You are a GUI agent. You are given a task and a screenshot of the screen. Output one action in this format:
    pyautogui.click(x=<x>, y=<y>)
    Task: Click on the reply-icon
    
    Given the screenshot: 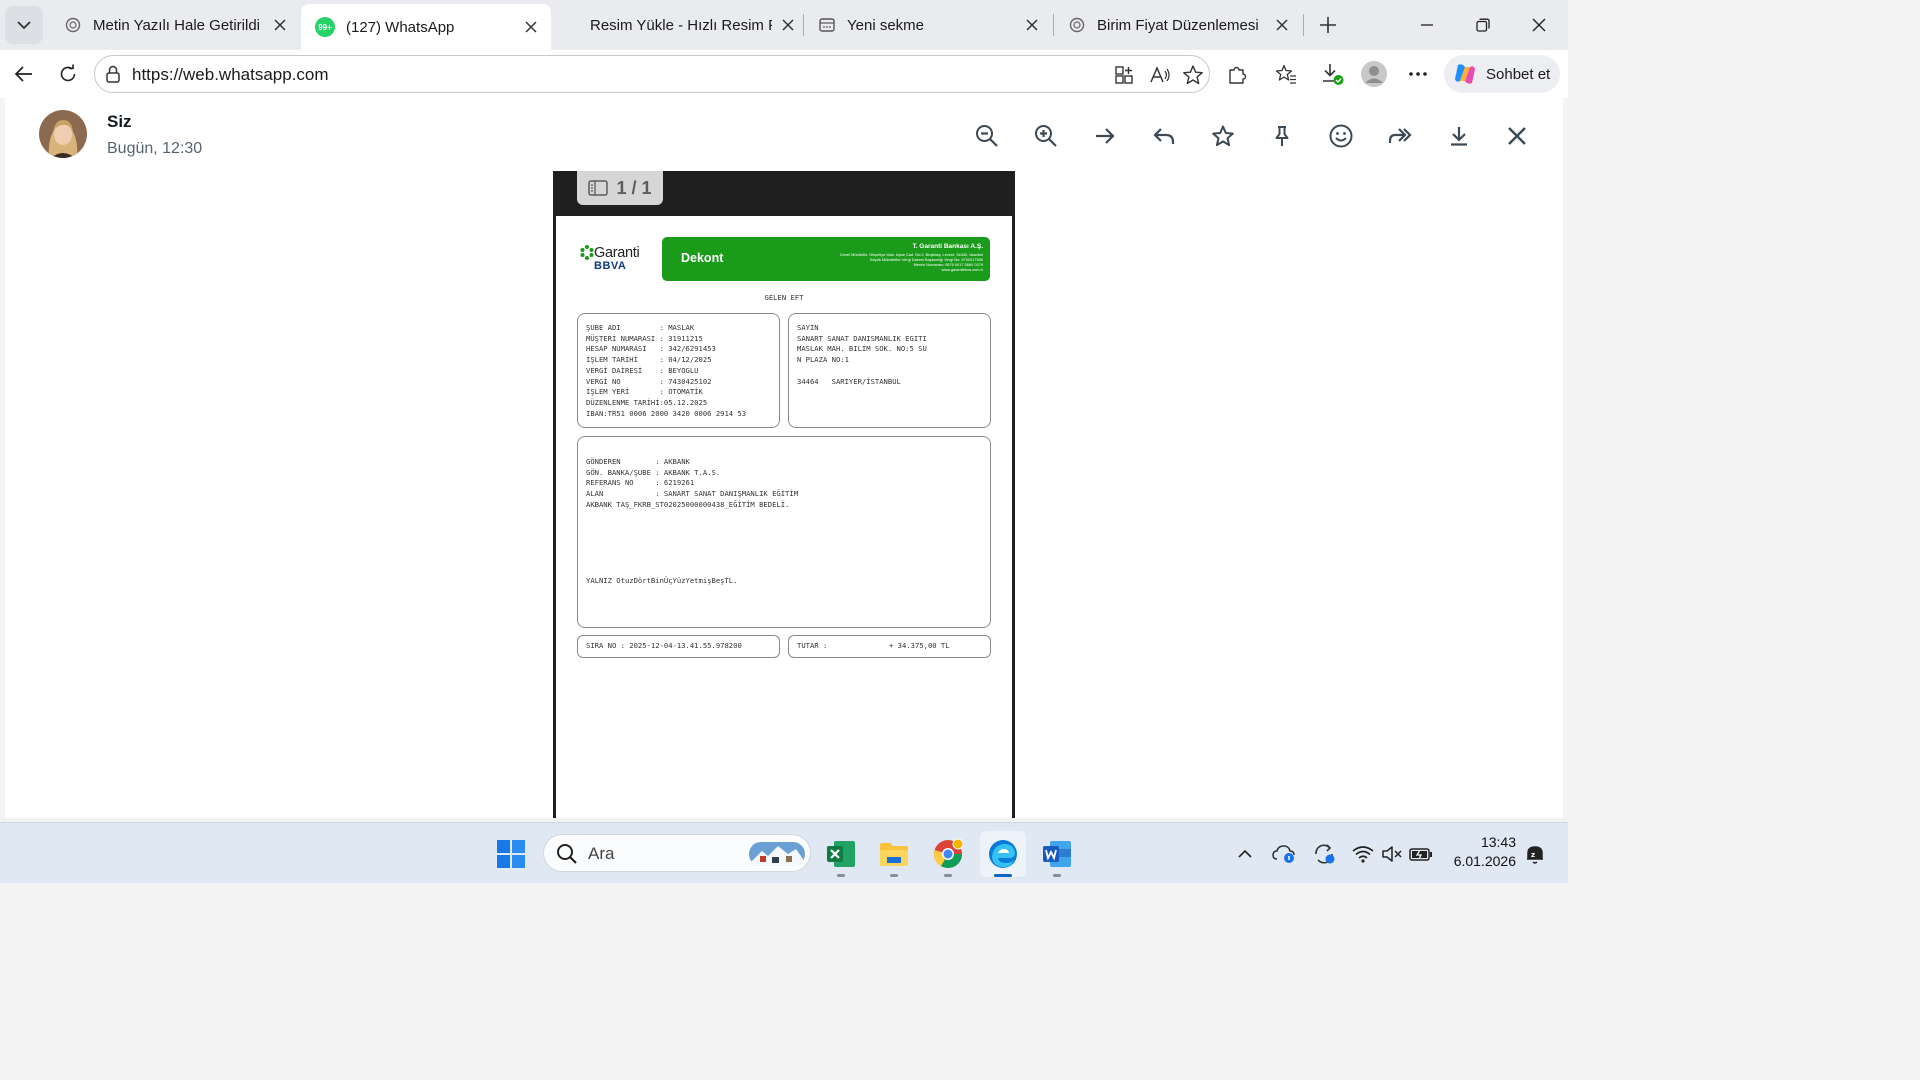 What is the action you would take?
    pyautogui.click(x=1164, y=136)
    